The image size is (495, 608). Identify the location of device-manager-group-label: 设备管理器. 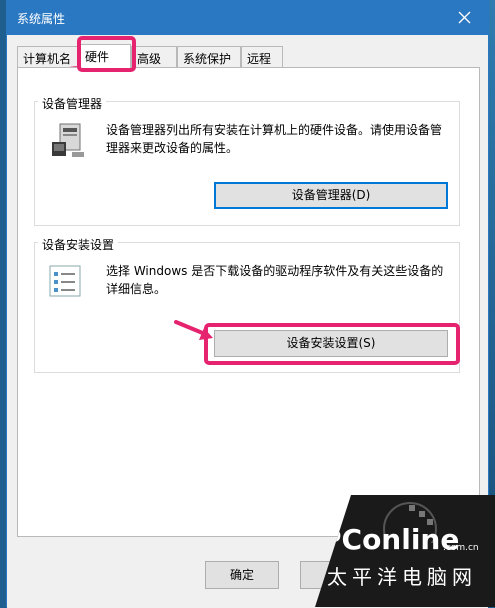
(72, 103).